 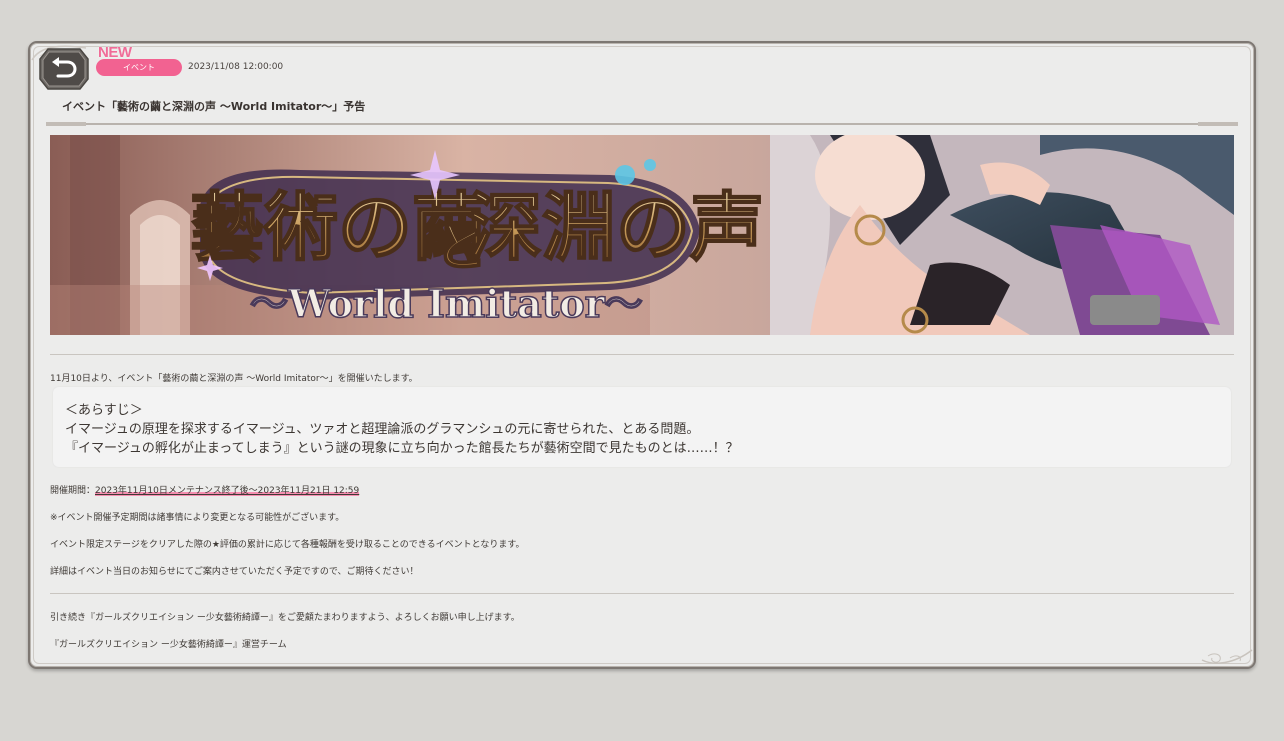 What do you see at coordinates (1227, 656) in the screenshot?
I see `corner-ornament-bottom-right` at bounding box center [1227, 656].